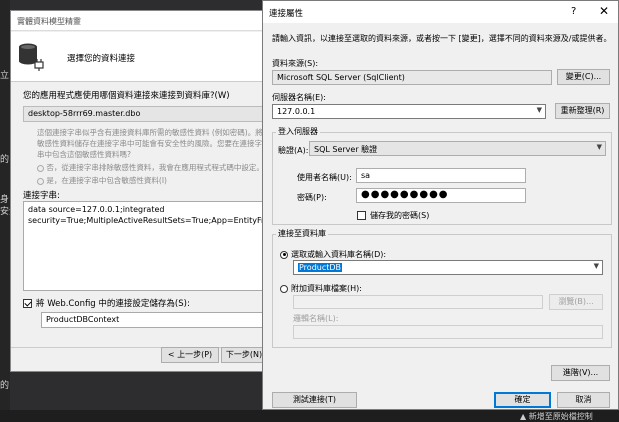 Image resolution: width=619 pixels, height=422 pixels. What do you see at coordinates (31, 57) in the screenshot?
I see `database-icon` at bounding box center [31, 57].